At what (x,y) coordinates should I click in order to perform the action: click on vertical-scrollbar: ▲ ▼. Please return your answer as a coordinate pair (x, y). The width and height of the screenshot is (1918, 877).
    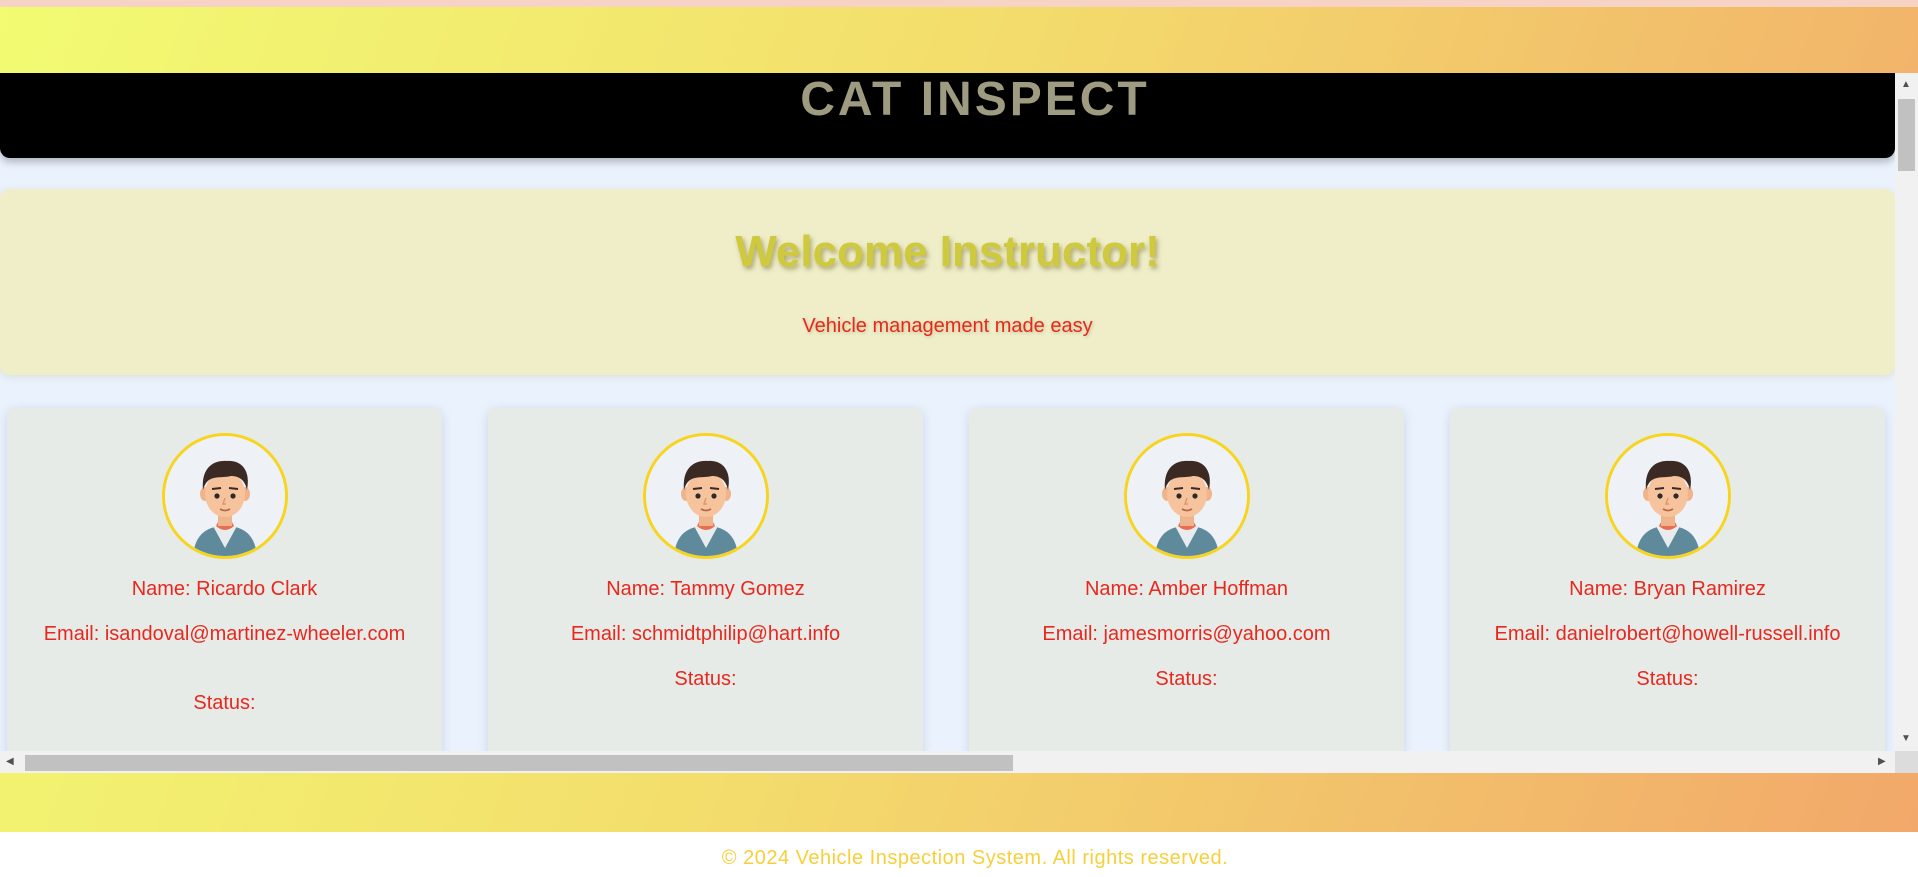
    Looking at the image, I should click on (1906, 412).